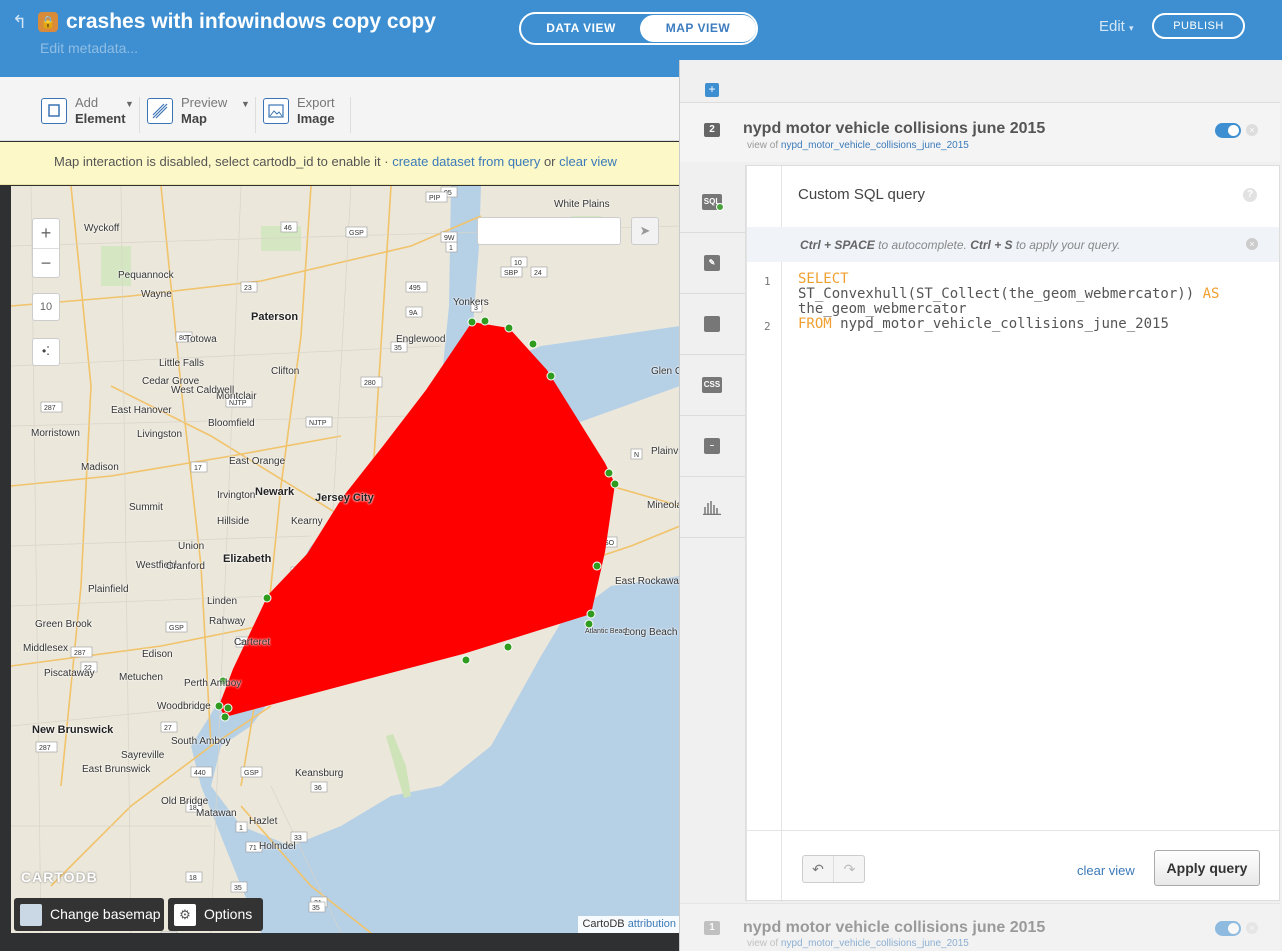  What do you see at coordinates (1250, 195) in the screenshot?
I see `help-icon: ?` at bounding box center [1250, 195].